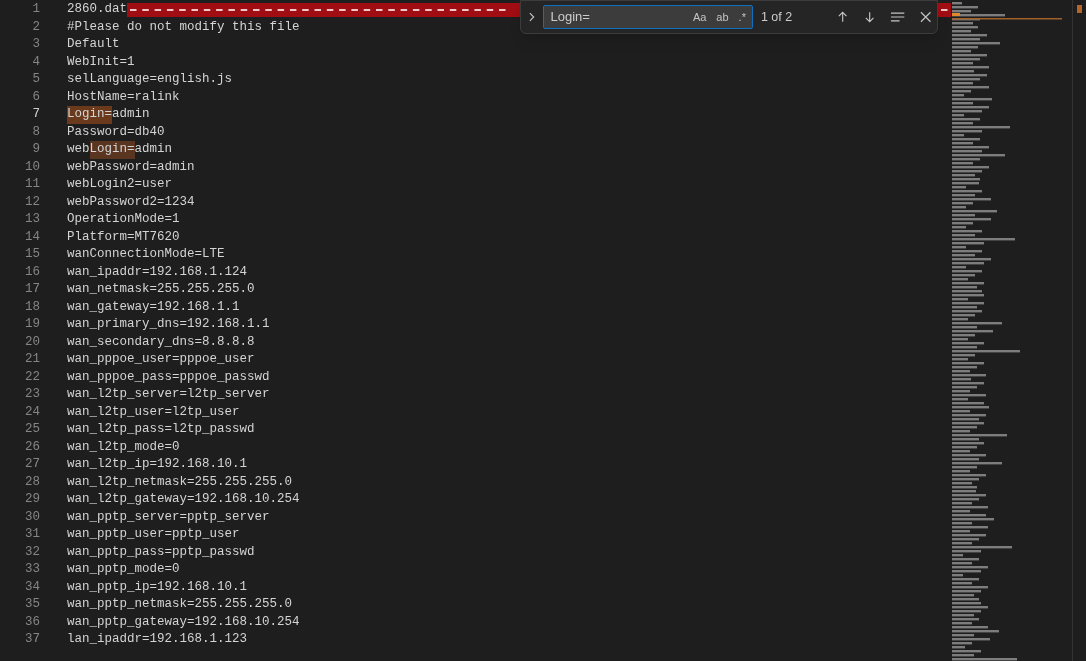 The height and width of the screenshot is (661, 1086). Describe the element at coordinates (93, 44) in the screenshot. I see `code-text: Default` at that location.